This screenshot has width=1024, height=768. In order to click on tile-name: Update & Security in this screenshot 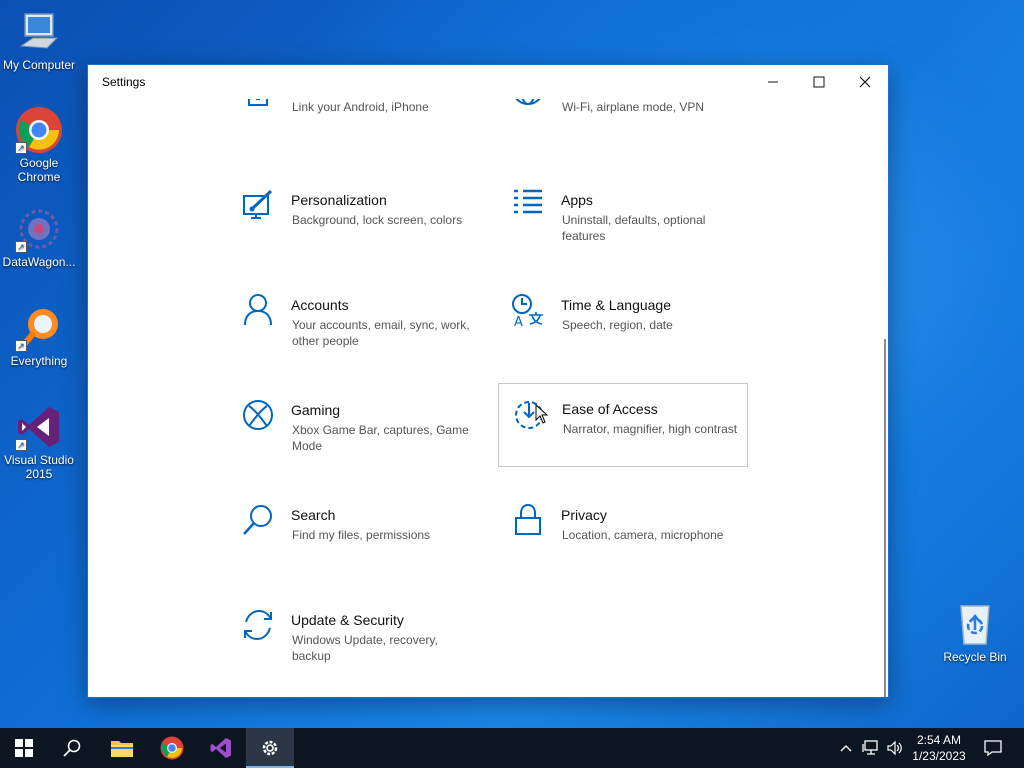, I will do `click(347, 620)`.